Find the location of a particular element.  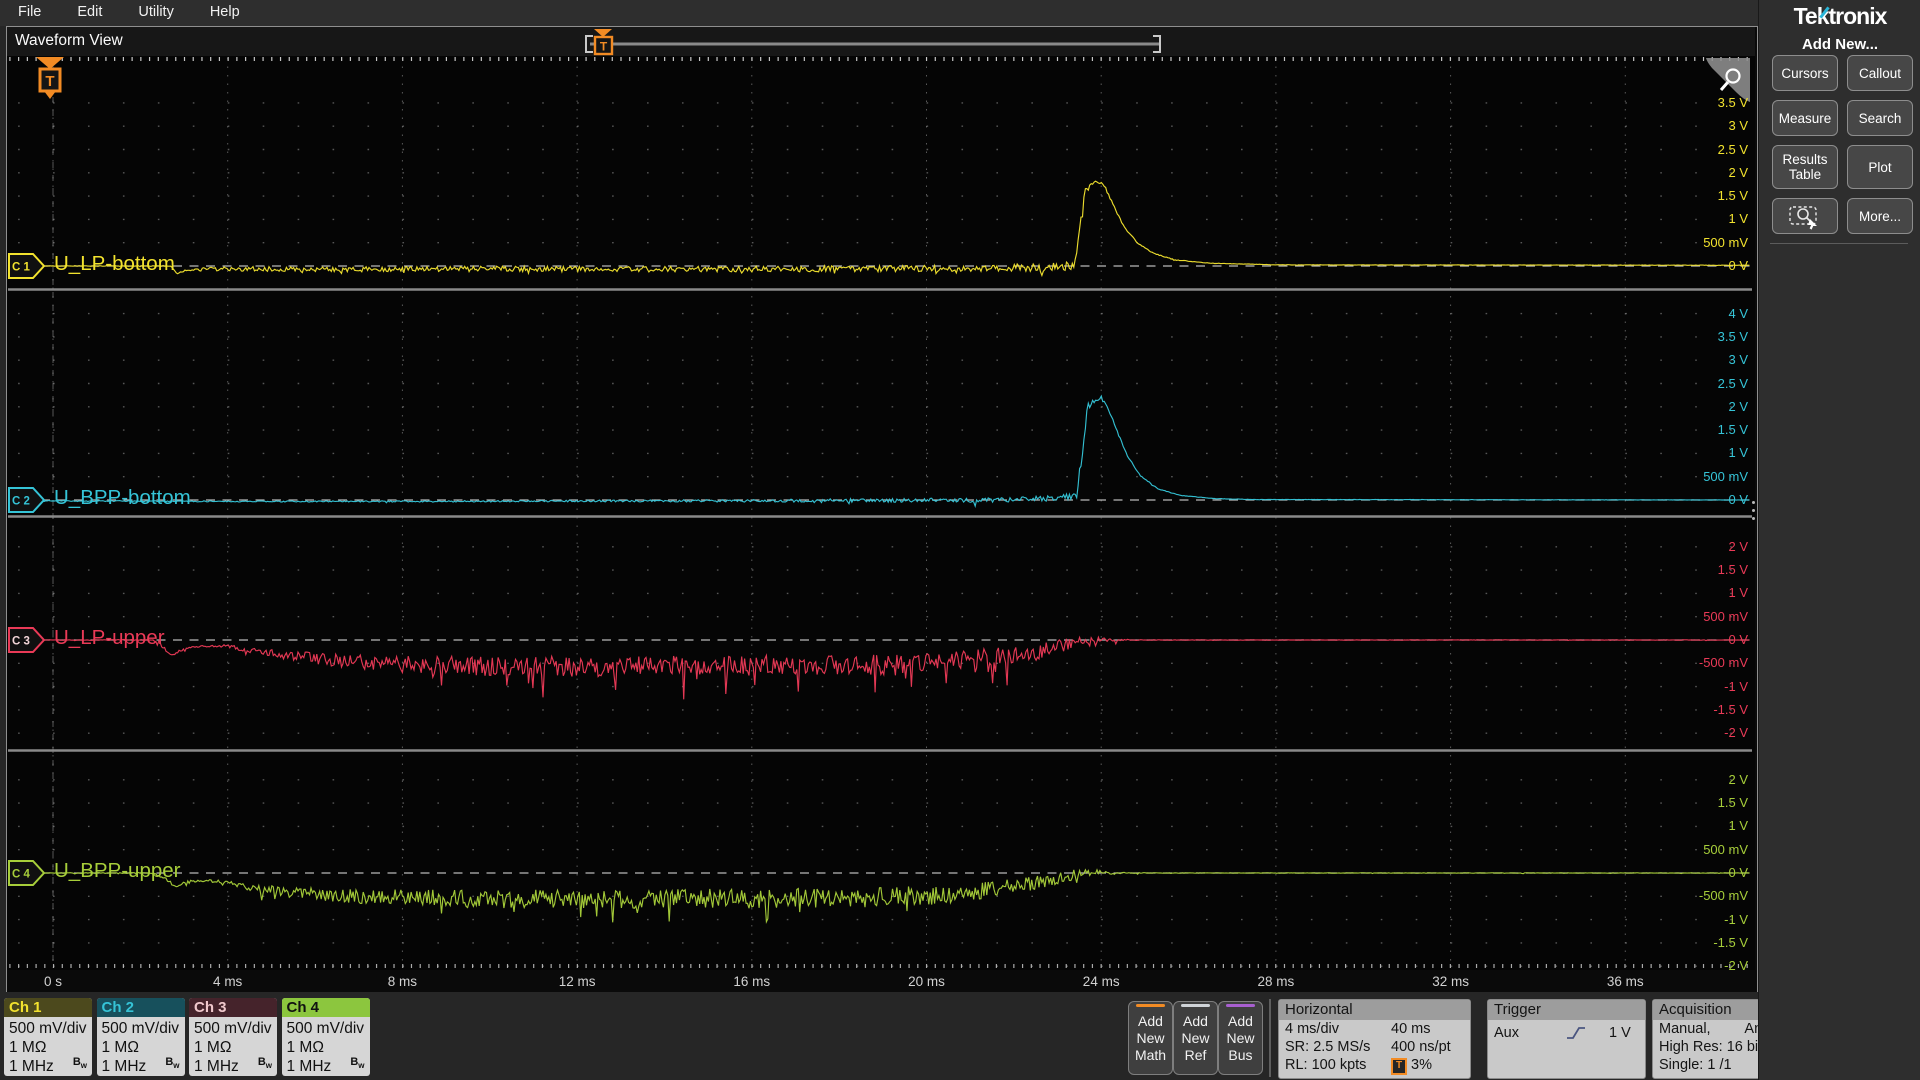

y-tick-label-ch2: 3 V is located at coordinates (1738, 360).